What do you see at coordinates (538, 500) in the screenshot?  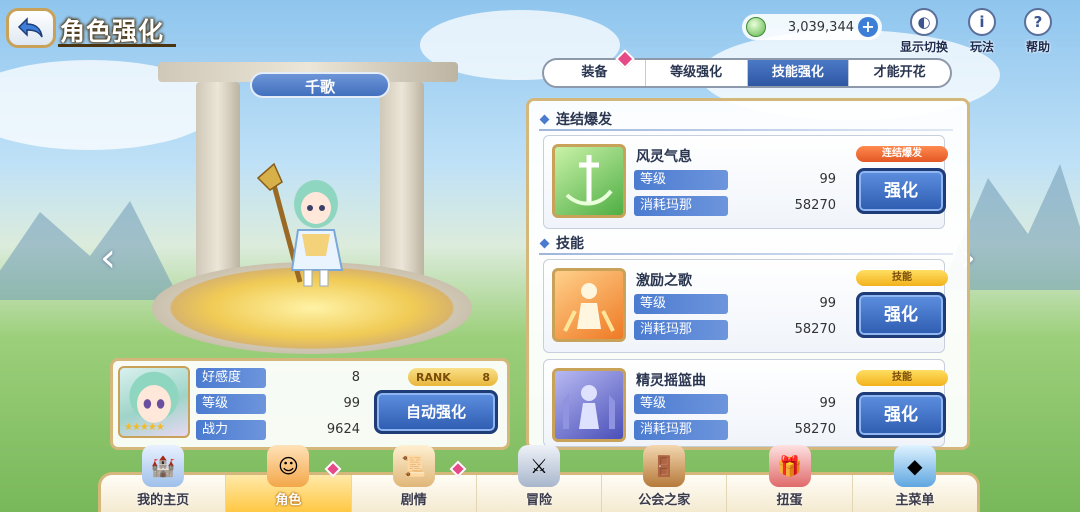 I see `nav-label: 冒险` at bounding box center [538, 500].